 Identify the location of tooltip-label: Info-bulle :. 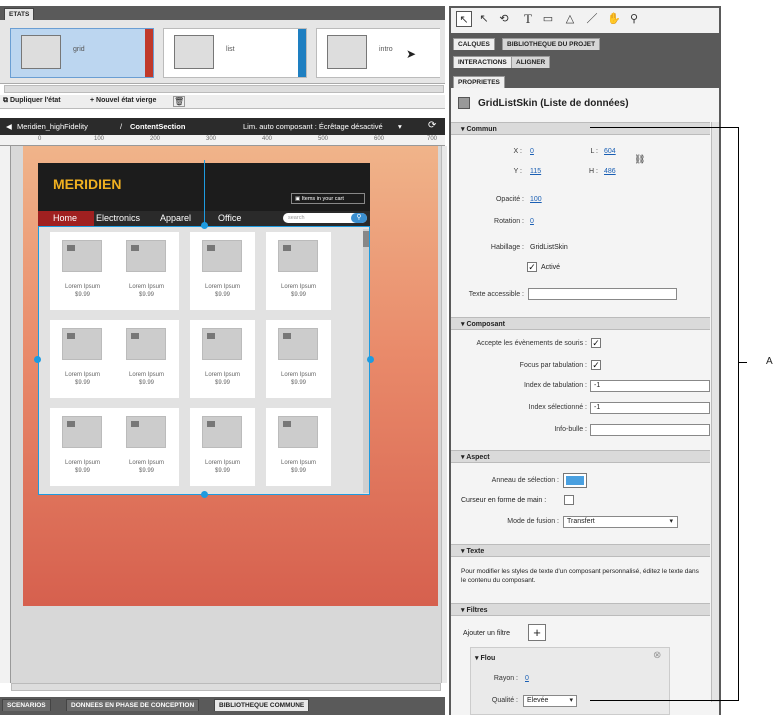
(570, 429).